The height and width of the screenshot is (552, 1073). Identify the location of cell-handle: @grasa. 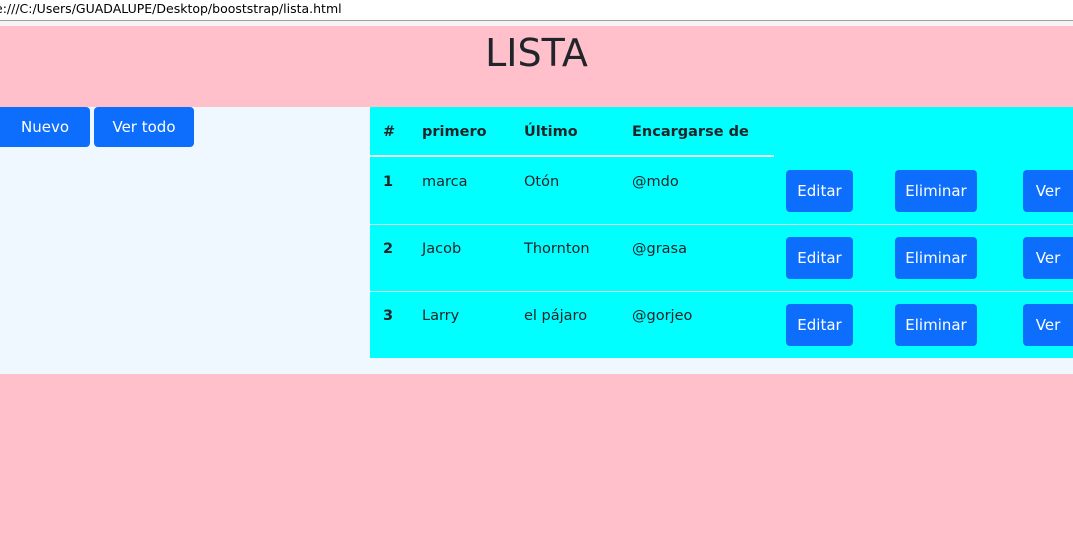
(659, 249).